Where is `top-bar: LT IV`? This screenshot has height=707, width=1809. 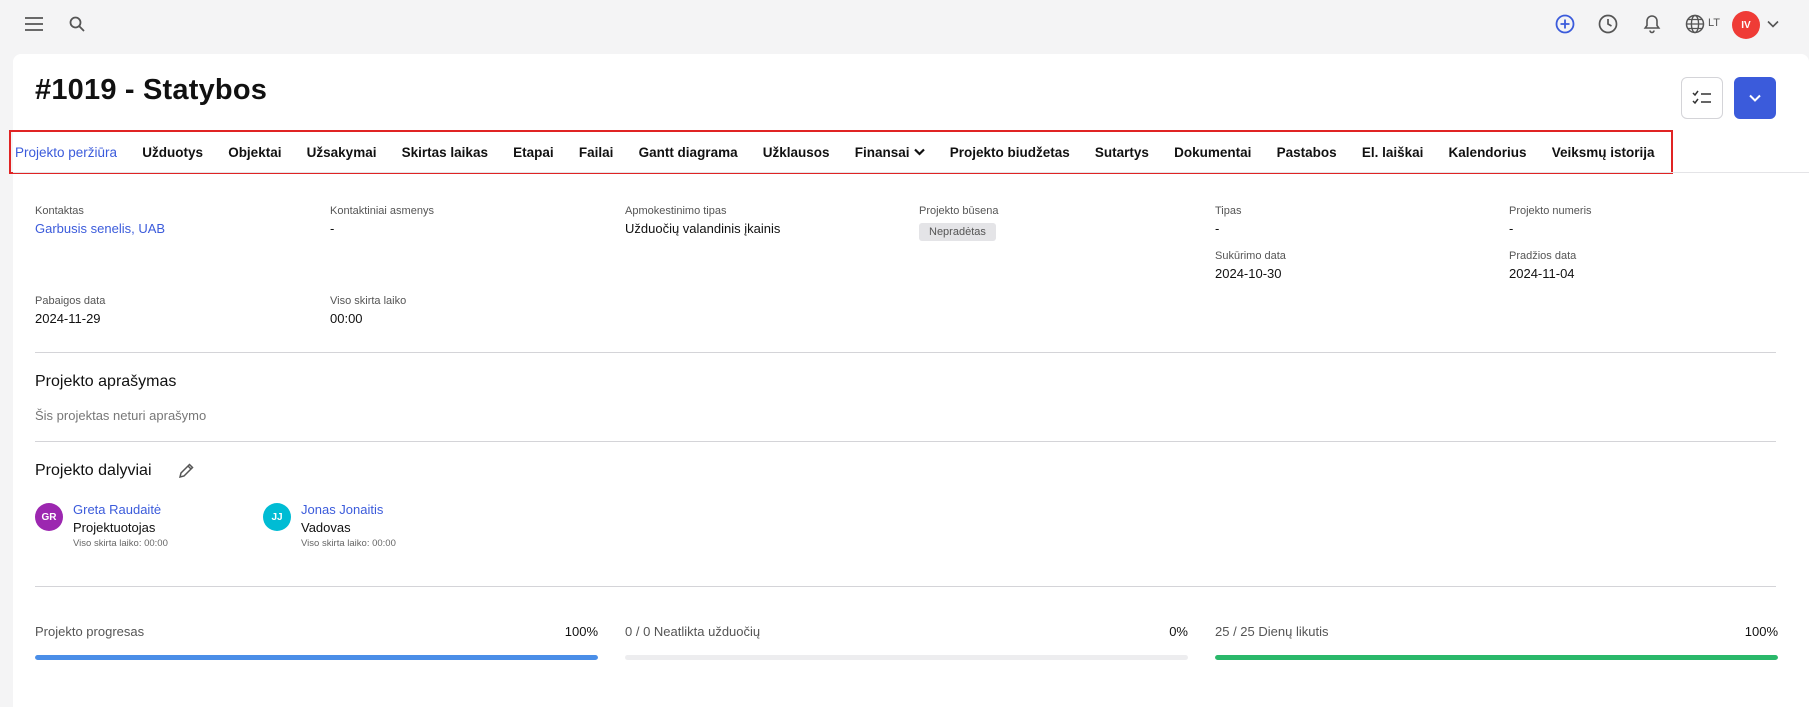 top-bar: LT IV is located at coordinates (904, 25).